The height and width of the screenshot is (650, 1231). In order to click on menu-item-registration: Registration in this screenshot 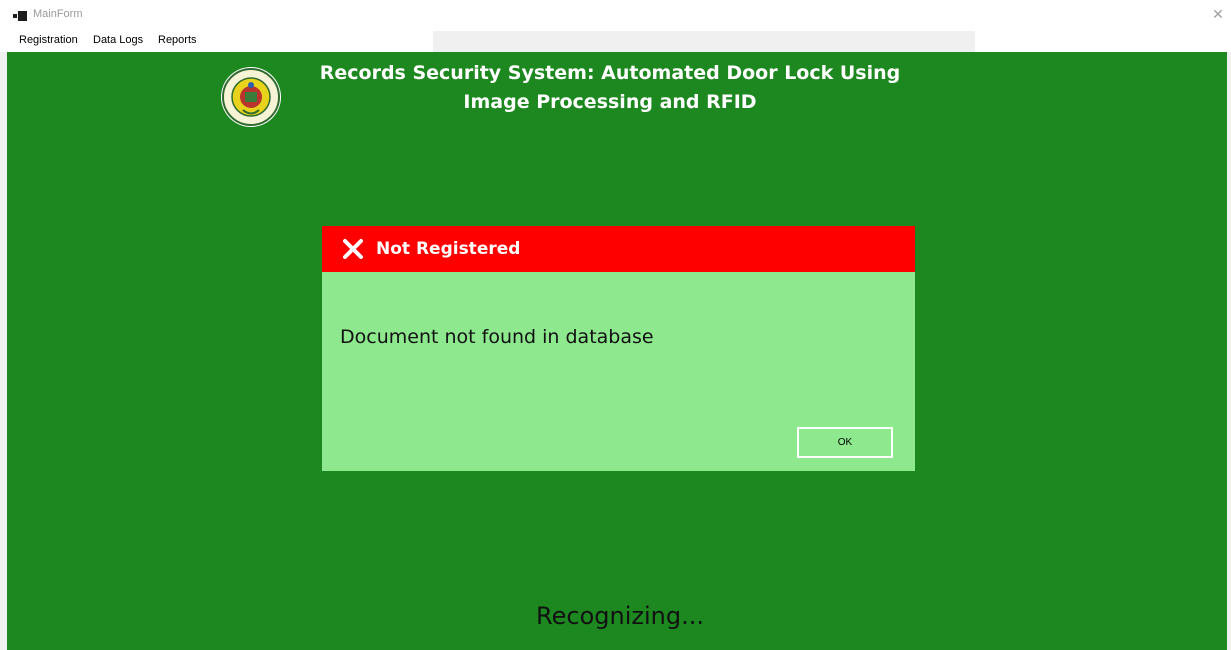, I will do `click(48, 40)`.